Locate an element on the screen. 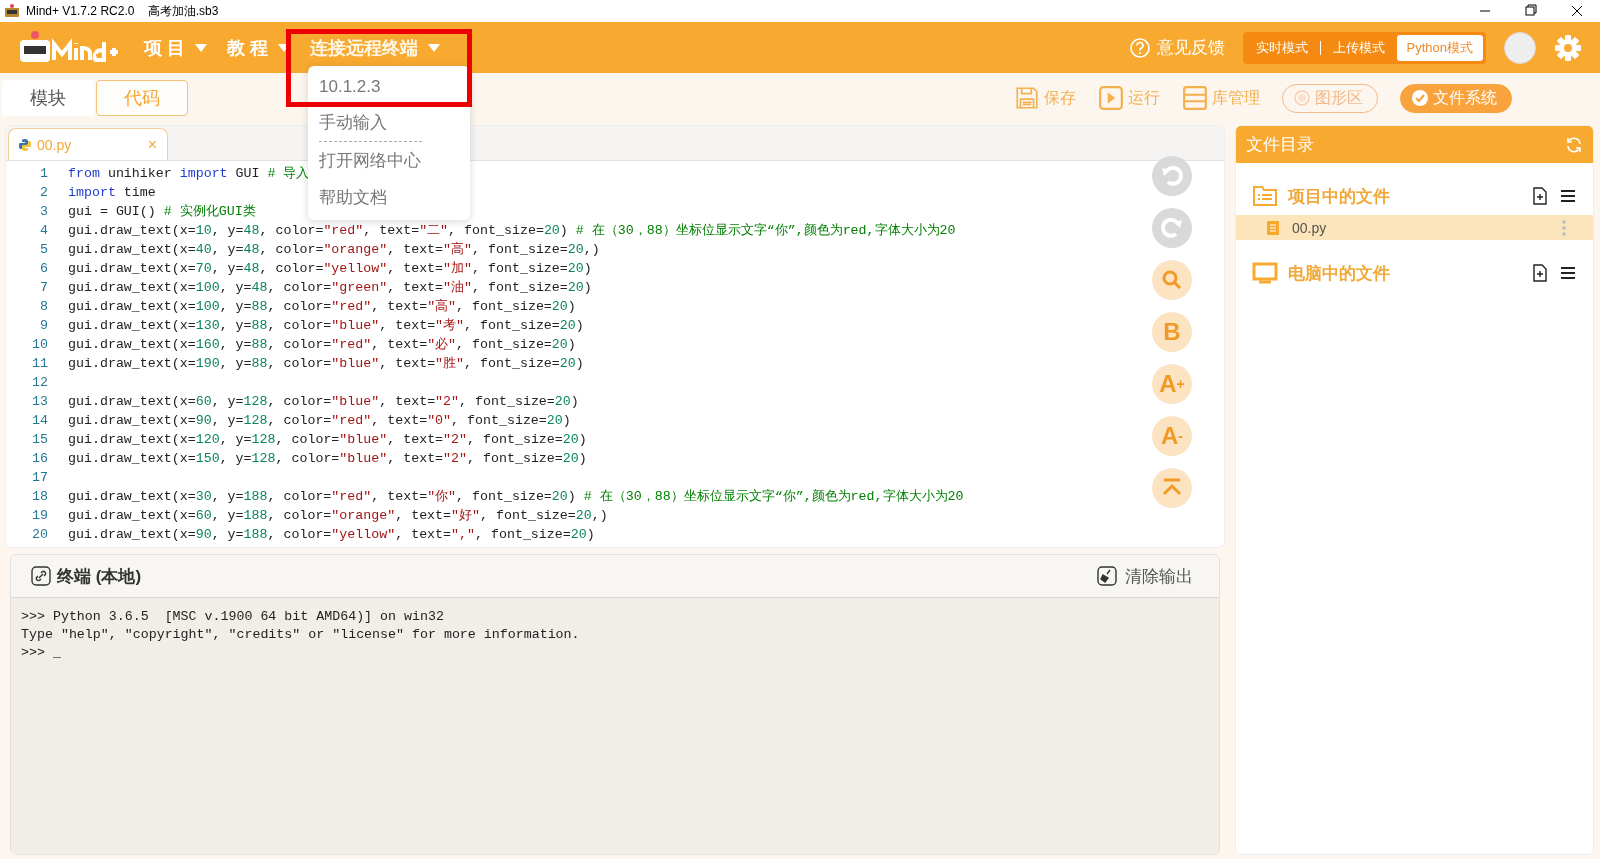  code-line: gui.draw_text(x=70, y=48, color="yellow", text="加", font_size=20) is located at coordinates (330, 269).